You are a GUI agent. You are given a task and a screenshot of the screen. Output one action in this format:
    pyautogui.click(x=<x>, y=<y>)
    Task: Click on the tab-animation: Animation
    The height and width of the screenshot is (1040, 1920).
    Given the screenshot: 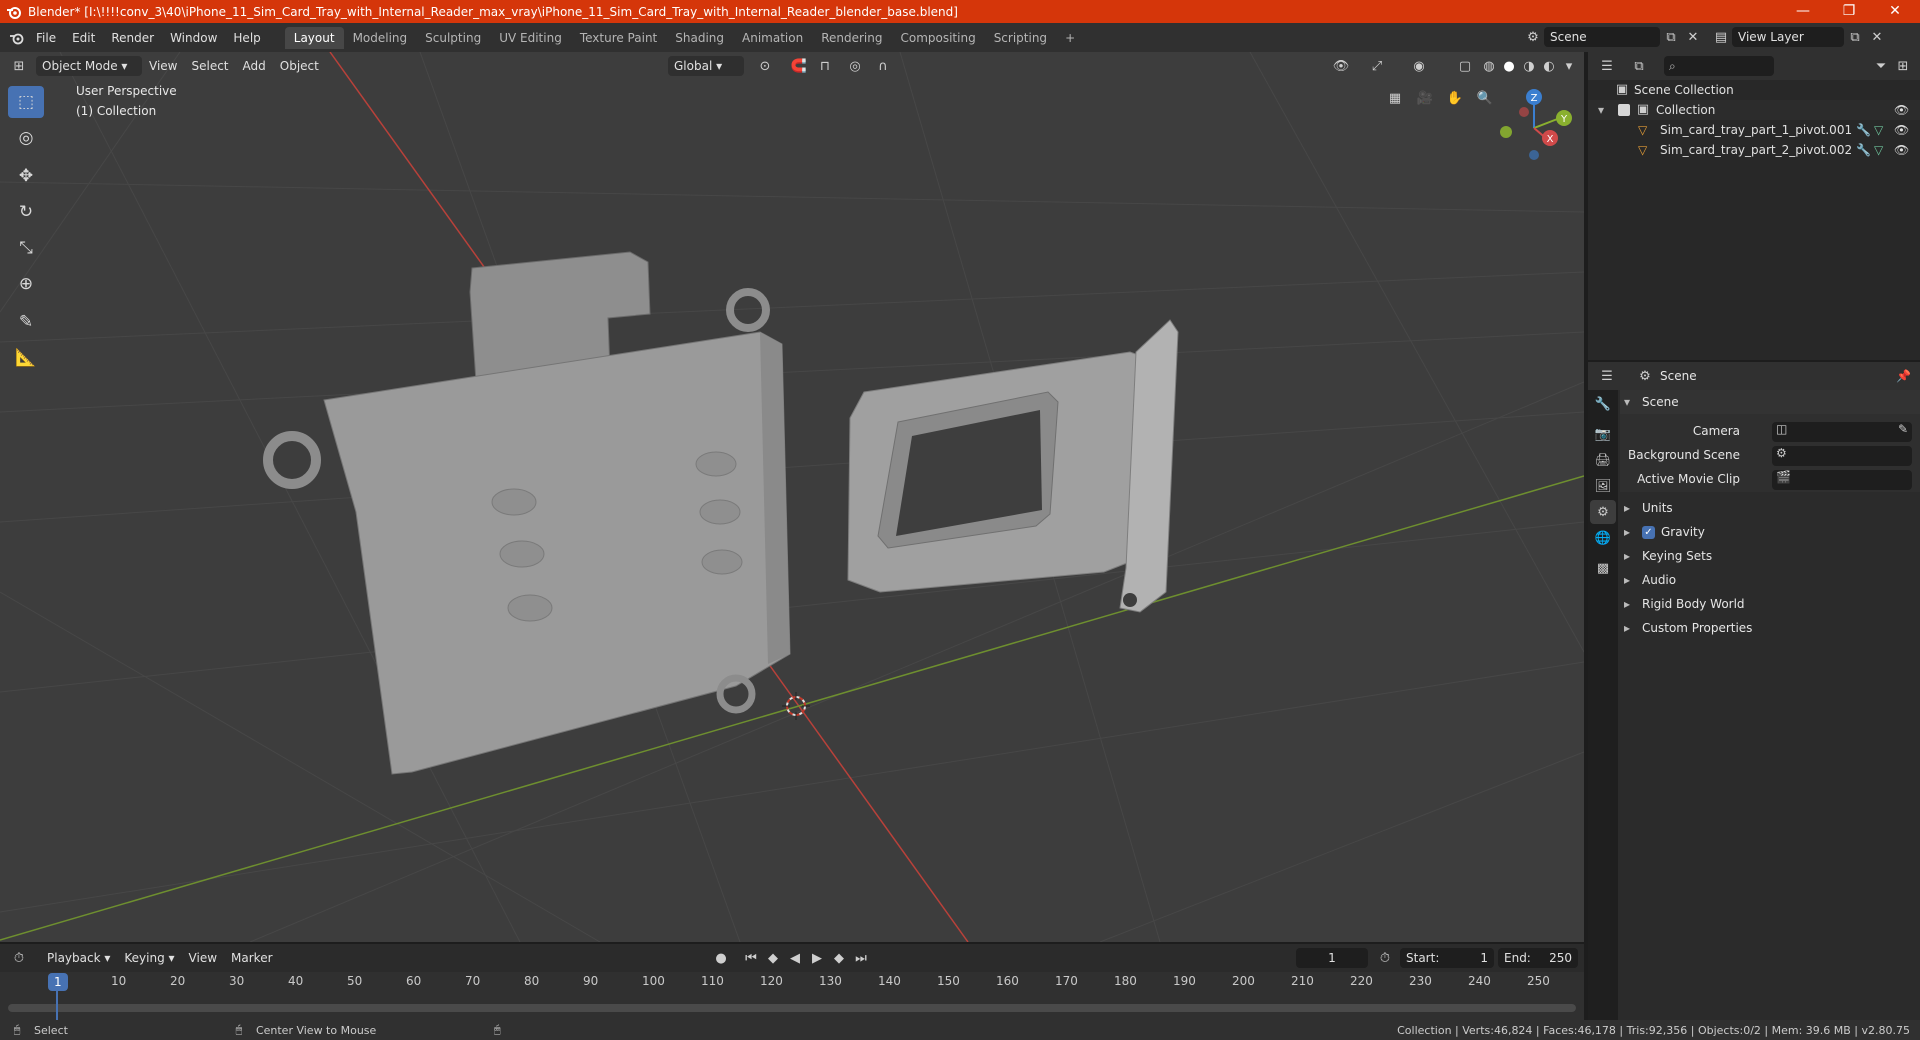 What is the action you would take?
    pyautogui.click(x=772, y=38)
    